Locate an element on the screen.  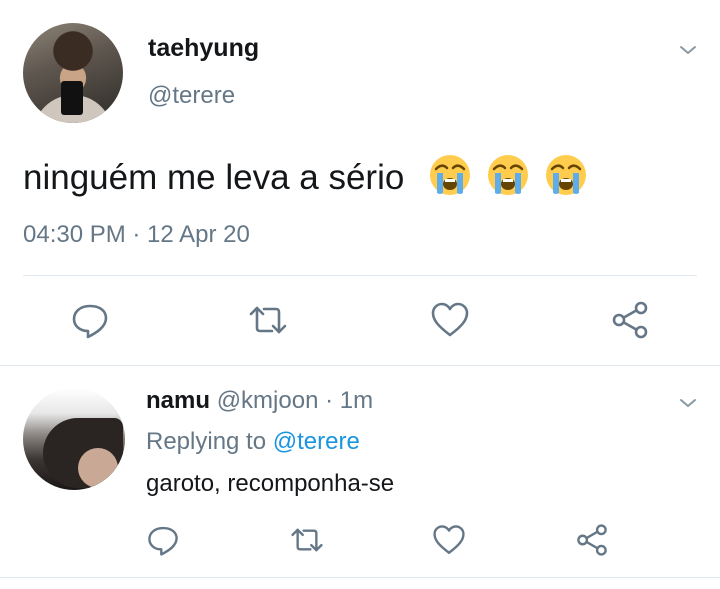
user-handle: @terere is located at coordinates (191, 96).